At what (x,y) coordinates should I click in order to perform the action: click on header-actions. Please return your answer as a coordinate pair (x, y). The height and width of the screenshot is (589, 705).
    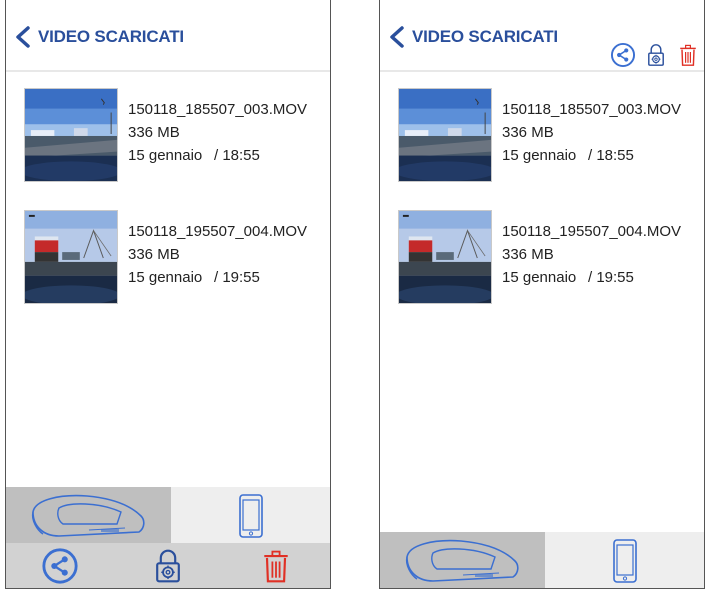
    Looking at the image, I should click on (655, 55).